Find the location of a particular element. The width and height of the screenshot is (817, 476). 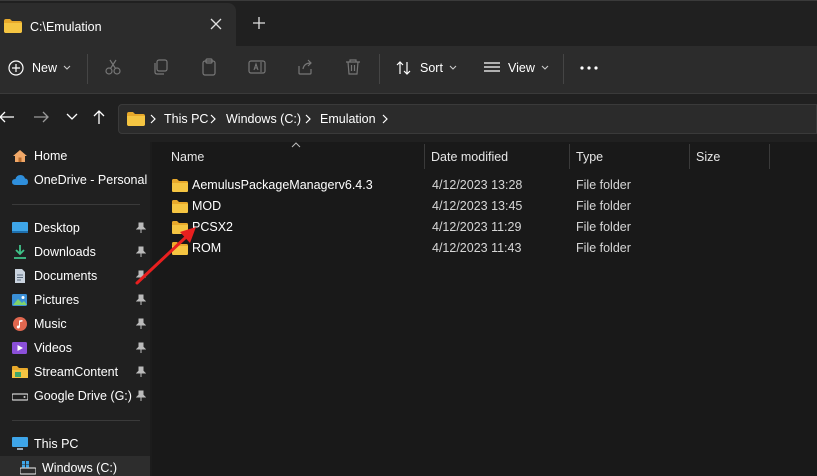

sidebar-item-windows-c: Windows (C:) is located at coordinates (75, 466).